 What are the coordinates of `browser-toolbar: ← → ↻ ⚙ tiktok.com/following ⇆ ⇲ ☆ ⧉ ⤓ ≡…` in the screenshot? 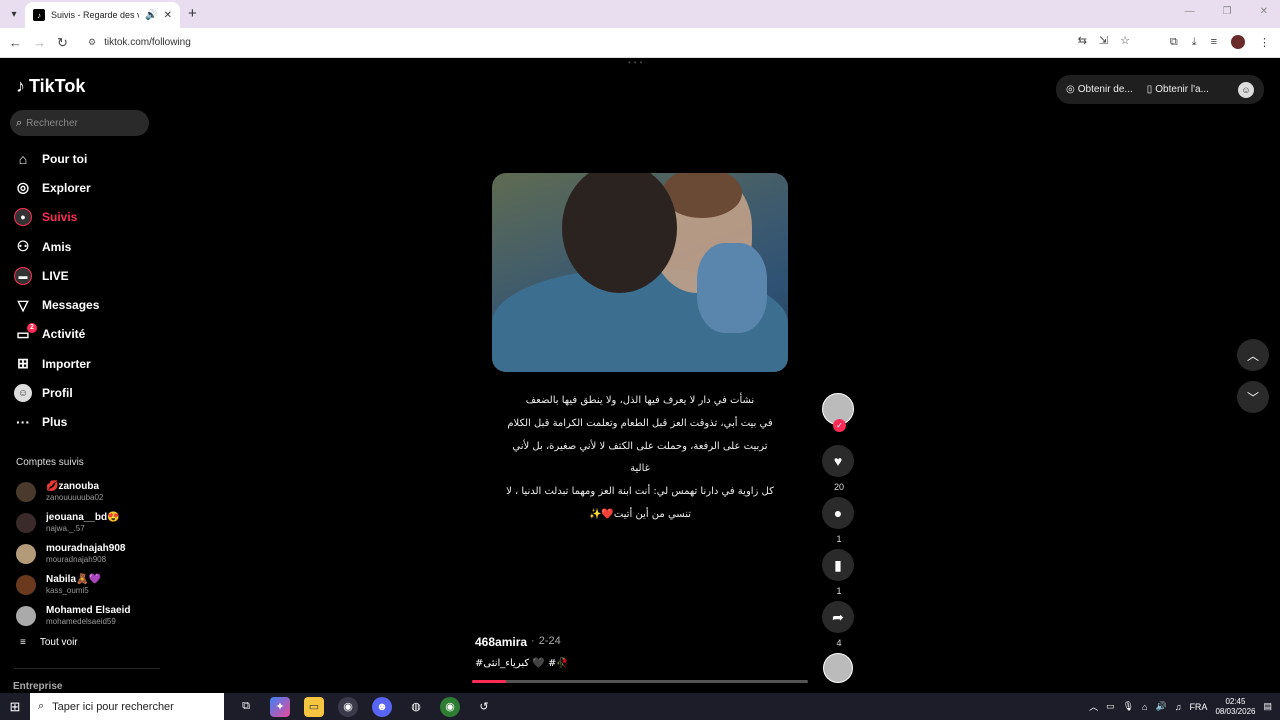 It's located at (640, 43).